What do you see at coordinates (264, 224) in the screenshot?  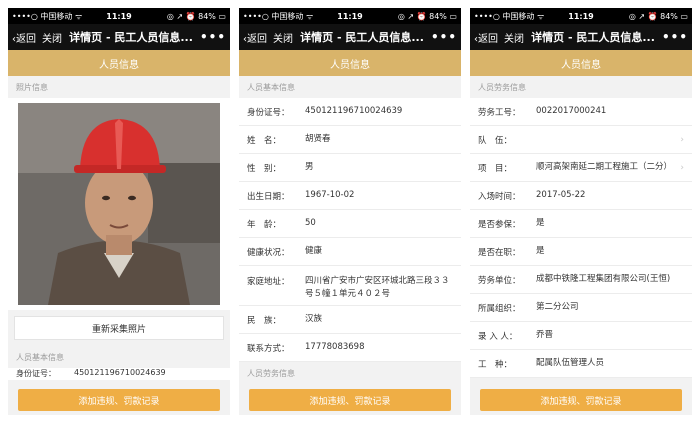 I see `row-label: 年 龄：` at bounding box center [264, 224].